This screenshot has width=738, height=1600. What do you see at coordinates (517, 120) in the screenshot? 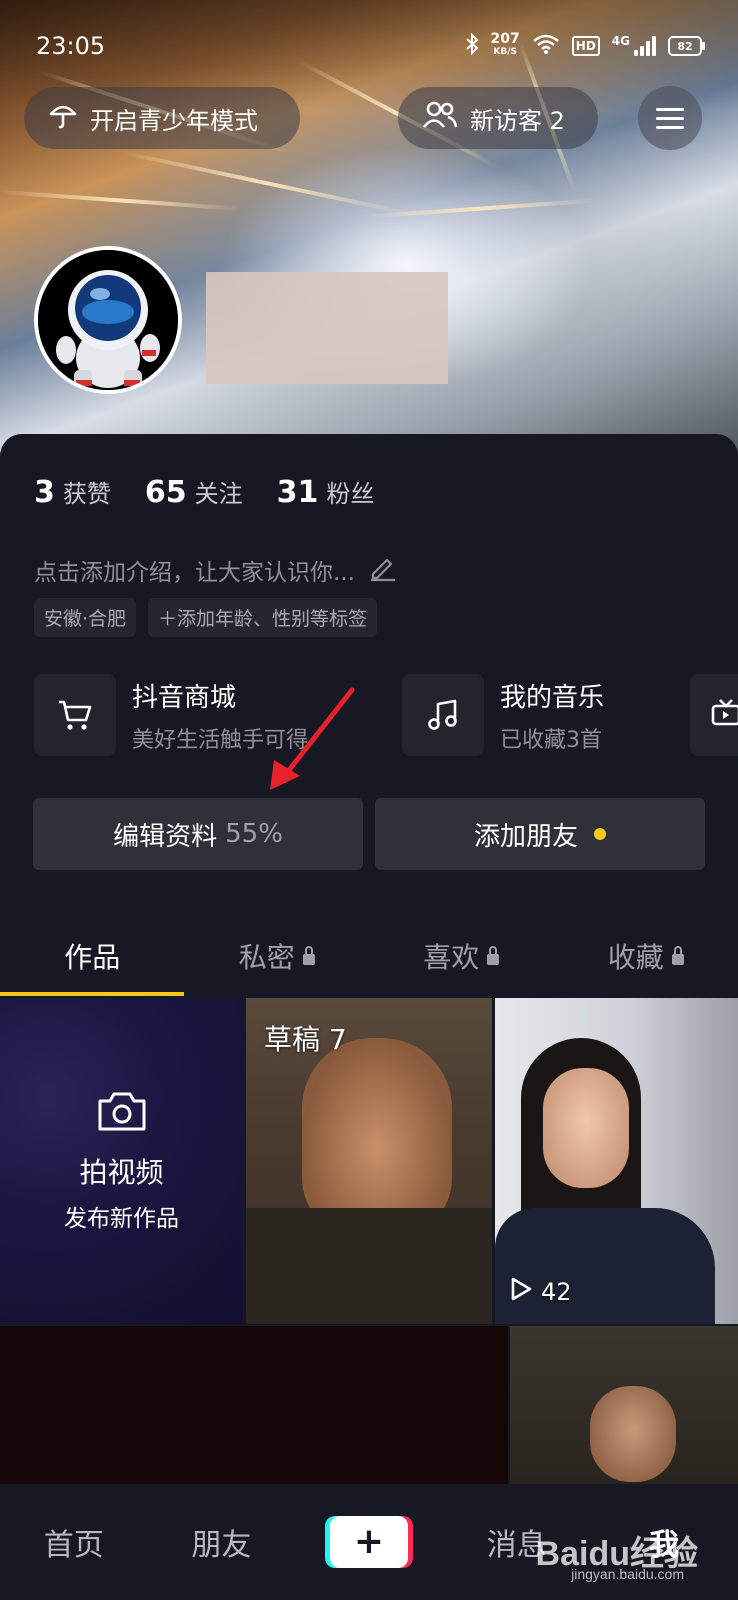
I see `new-visitors-label: 新访客 2` at bounding box center [517, 120].